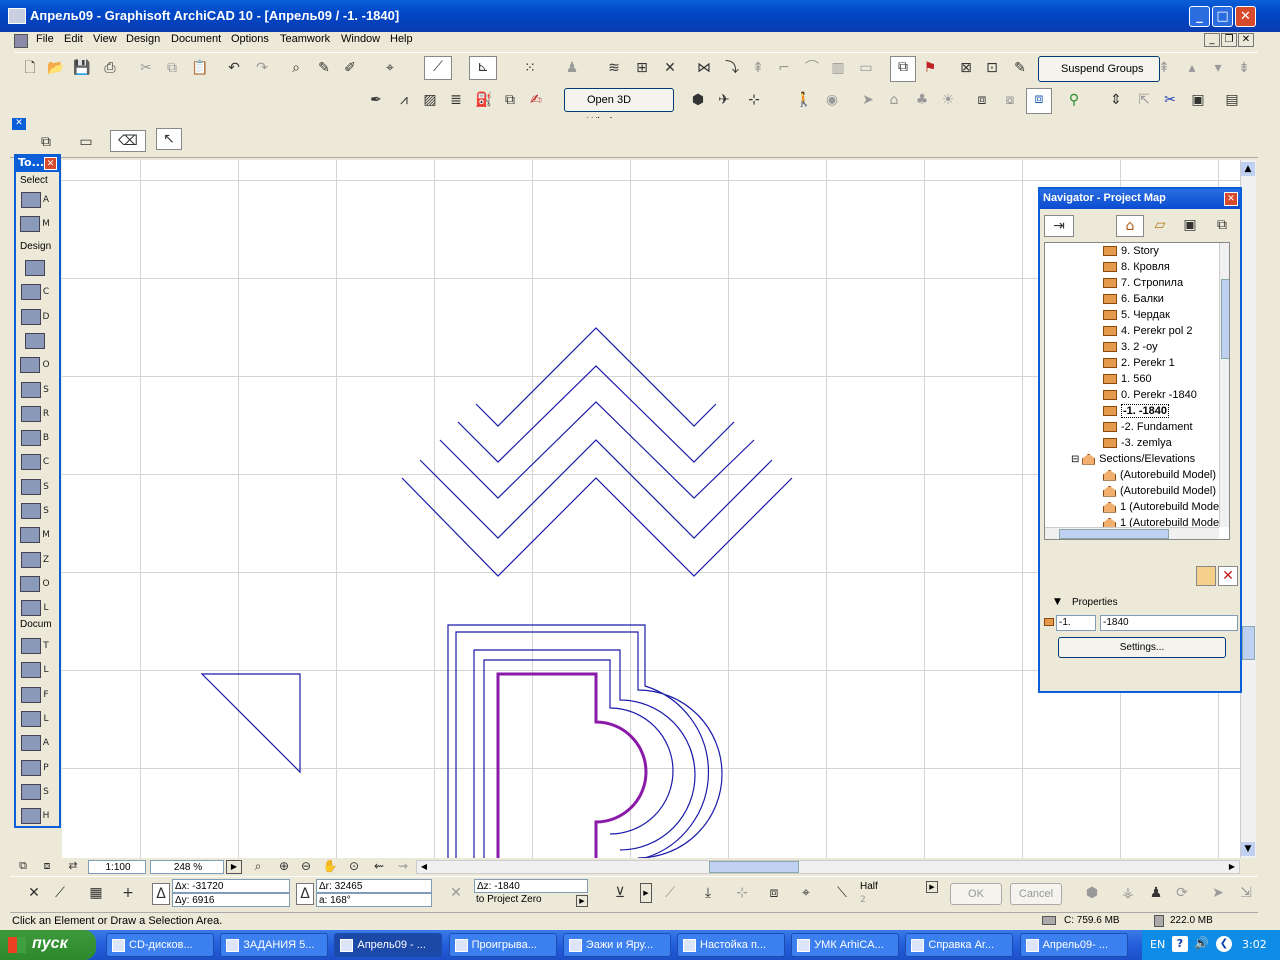  I want to click on zoom-in-icon: ⊕, so click(284, 866).